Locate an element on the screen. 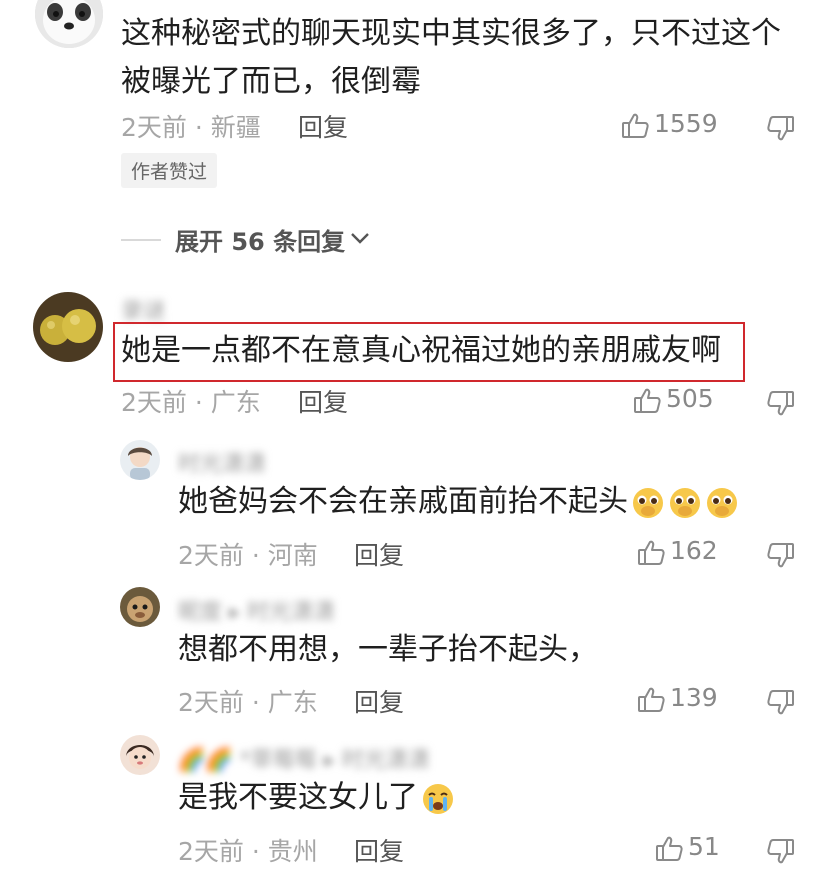  like-count: 162 is located at coordinates (694, 550).